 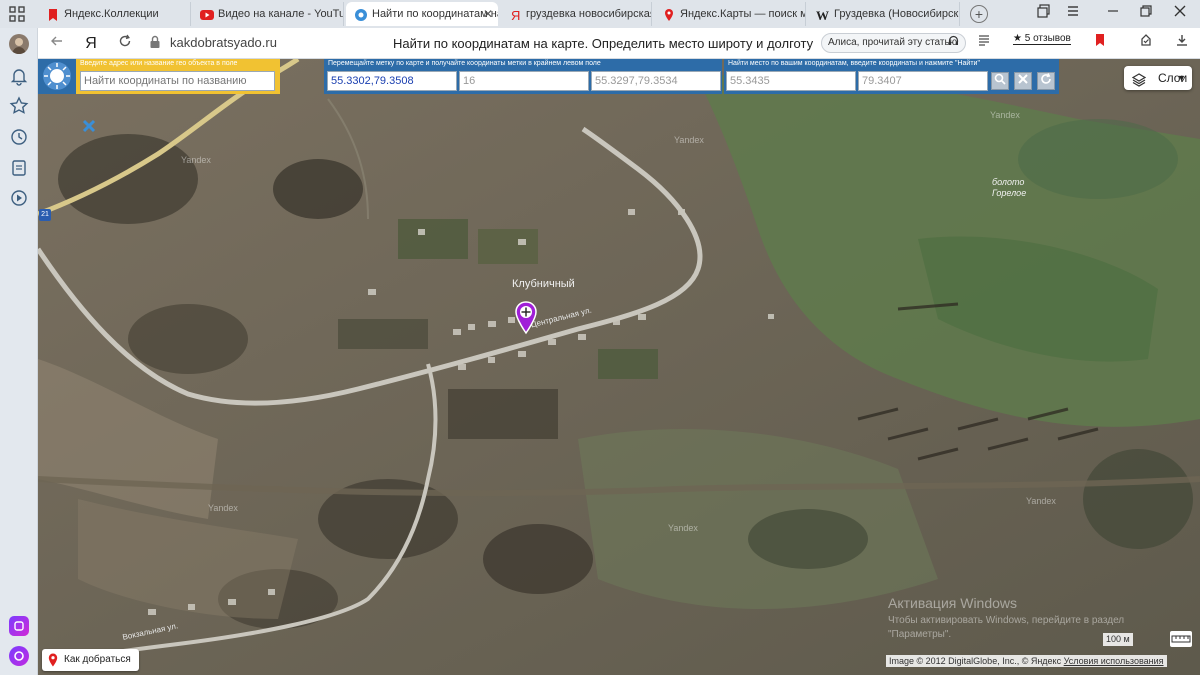 I want to click on minimize-icon, so click(x=1113, y=14).